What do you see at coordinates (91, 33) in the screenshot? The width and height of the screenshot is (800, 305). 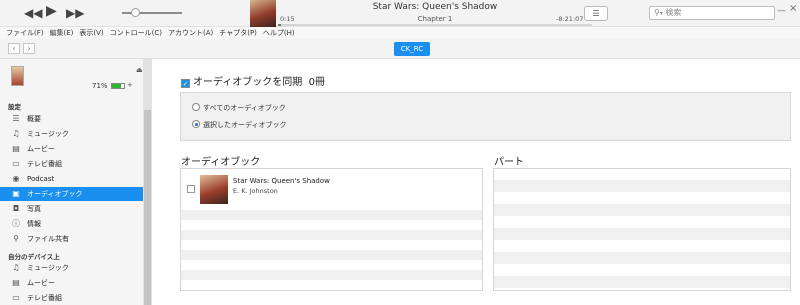 I see `menu-view: 表示(V)` at bounding box center [91, 33].